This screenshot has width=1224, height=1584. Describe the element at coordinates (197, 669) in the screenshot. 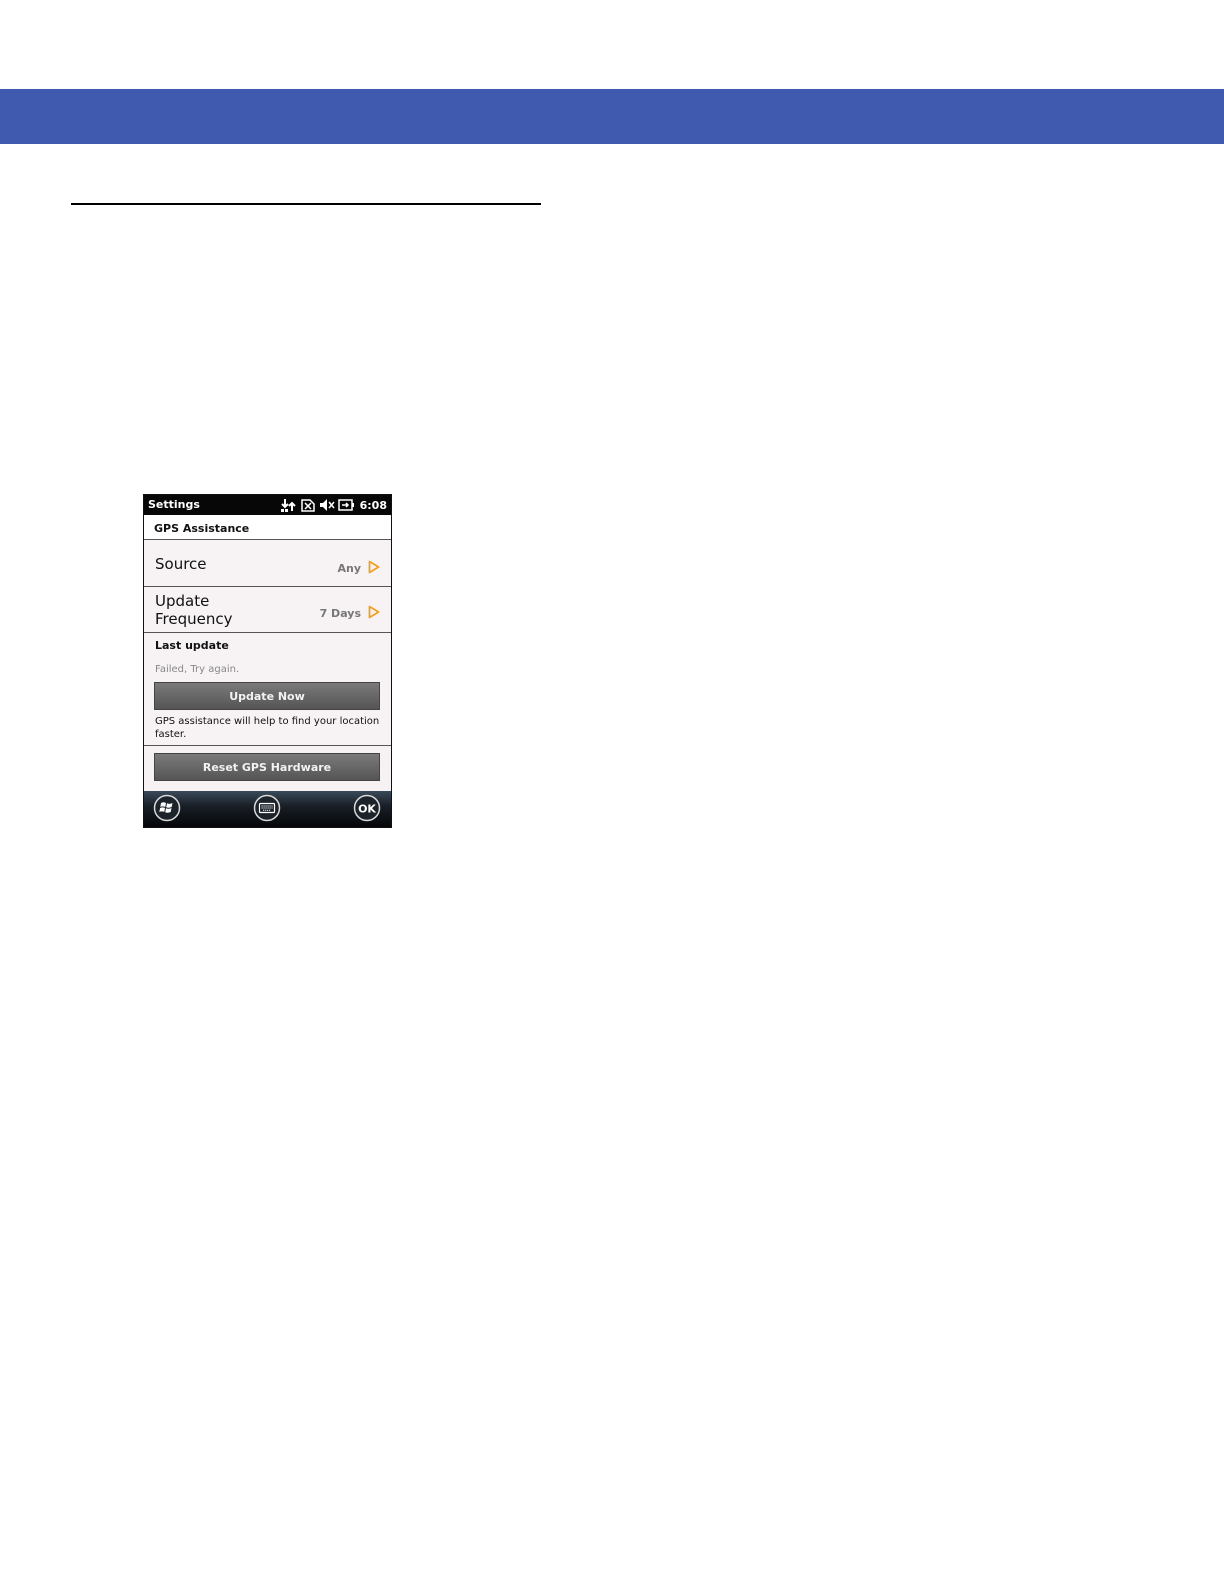

I see `last-update-status: Failed, Try again.` at that location.